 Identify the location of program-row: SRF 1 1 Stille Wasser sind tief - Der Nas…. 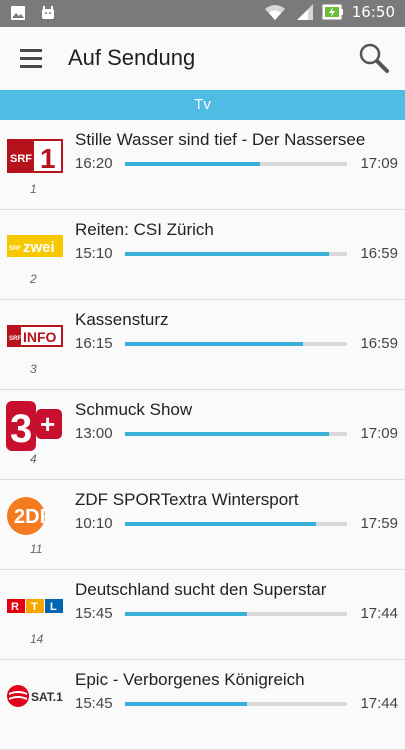
(202, 165).